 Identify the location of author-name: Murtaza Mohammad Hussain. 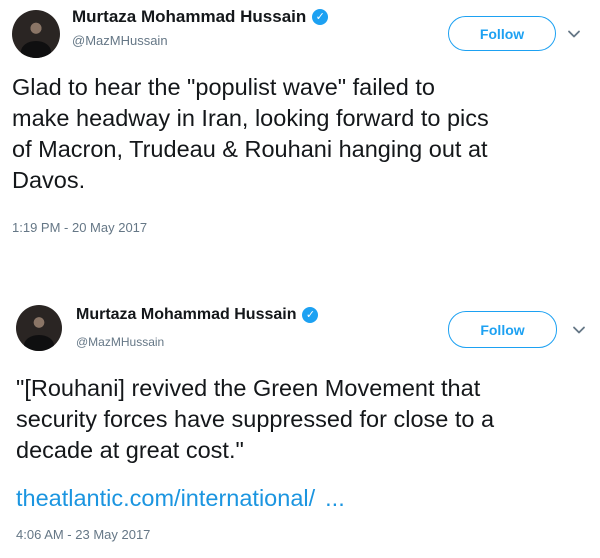
(186, 315).